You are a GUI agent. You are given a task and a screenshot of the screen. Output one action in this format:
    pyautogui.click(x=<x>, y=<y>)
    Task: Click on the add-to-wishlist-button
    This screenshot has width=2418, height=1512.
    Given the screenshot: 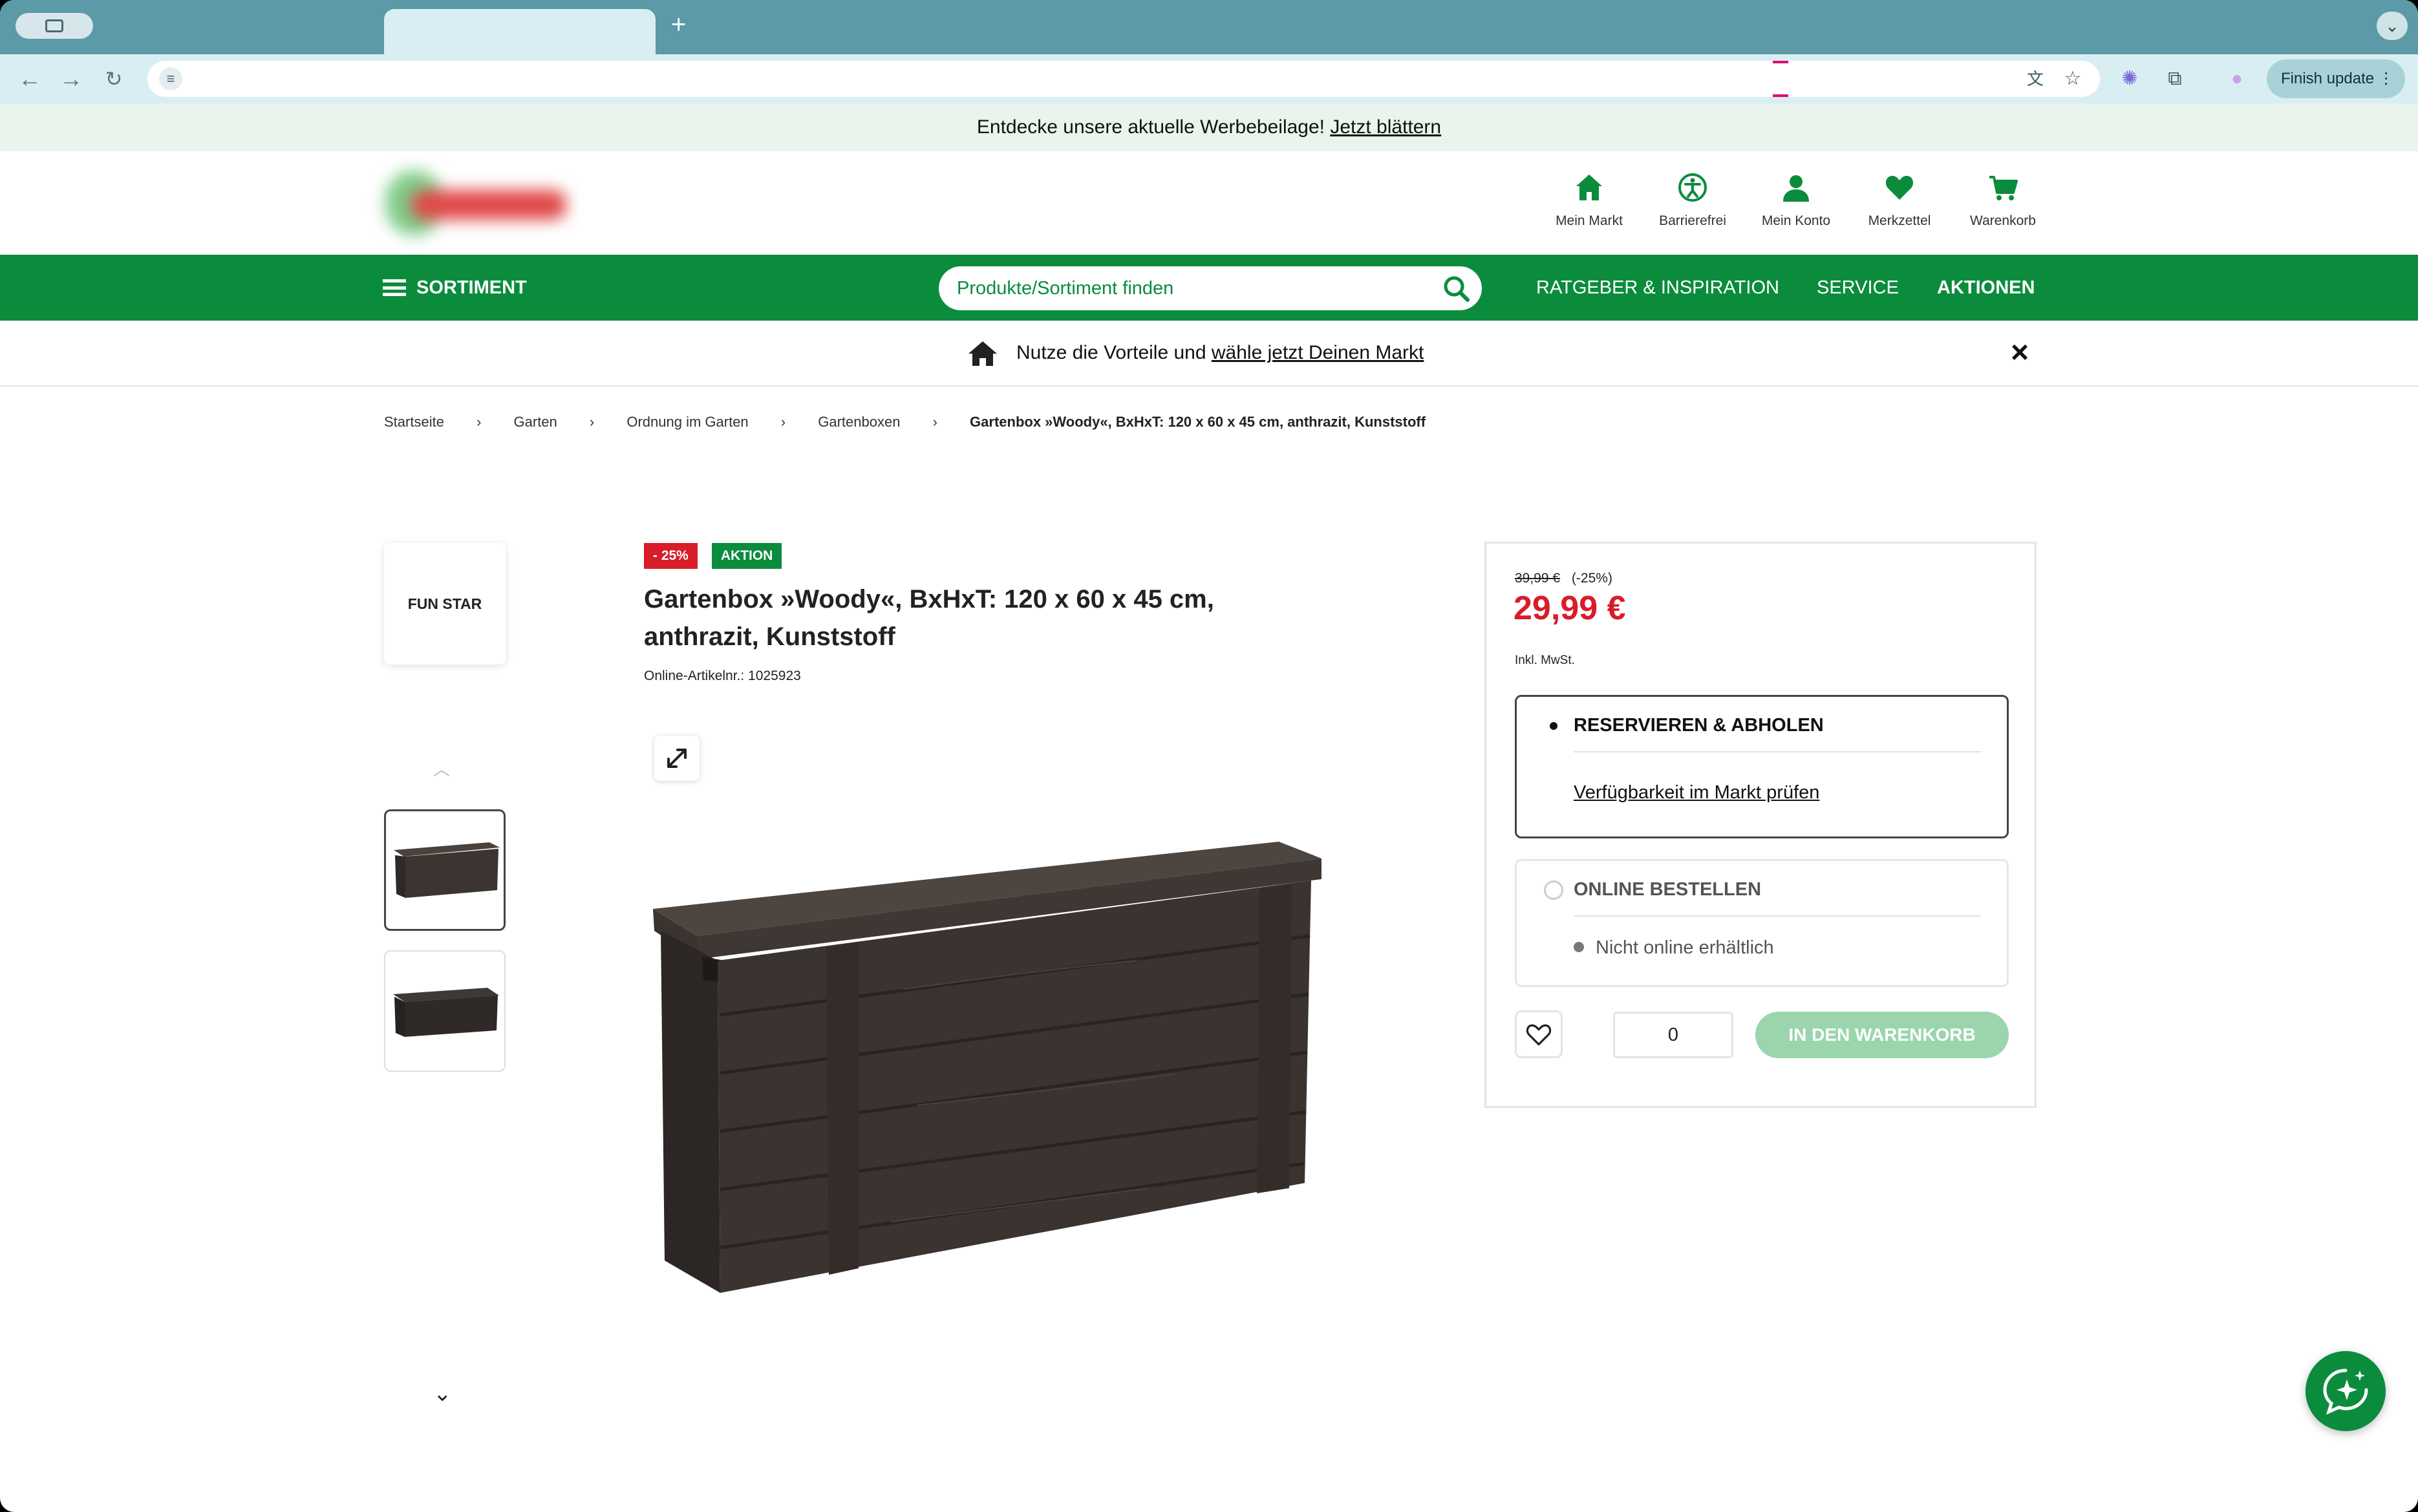 What is the action you would take?
    pyautogui.click(x=1539, y=1034)
    